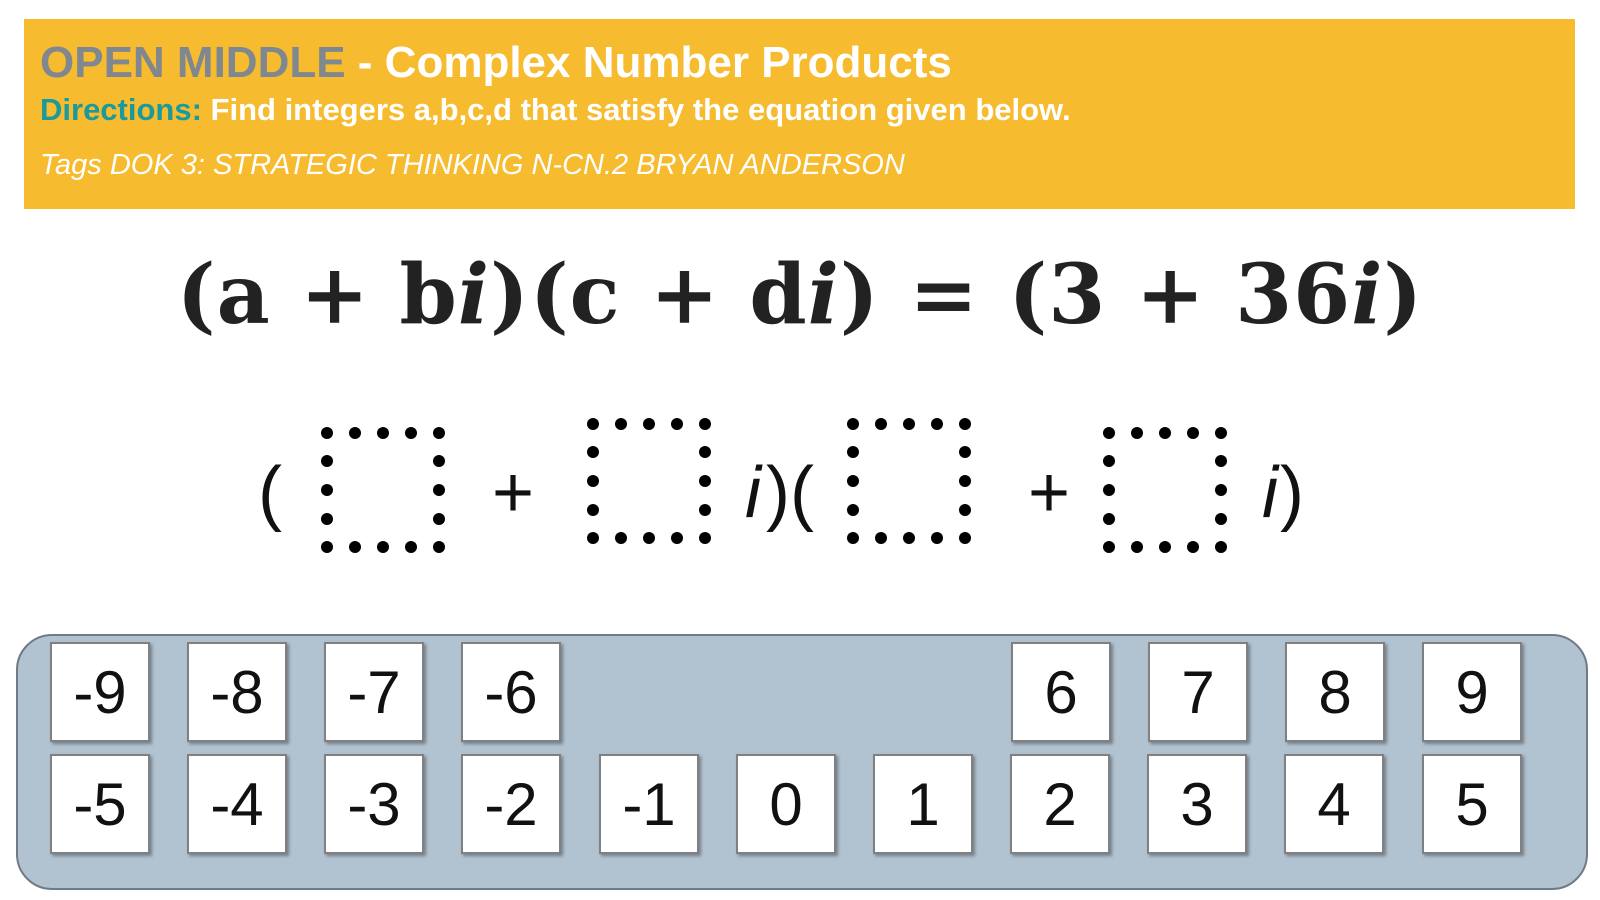 The width and height of the screenshot is (1600, 900). I want to click on equation: (a + bi)(c + di) = (3 + 36i), so click(800, 295).